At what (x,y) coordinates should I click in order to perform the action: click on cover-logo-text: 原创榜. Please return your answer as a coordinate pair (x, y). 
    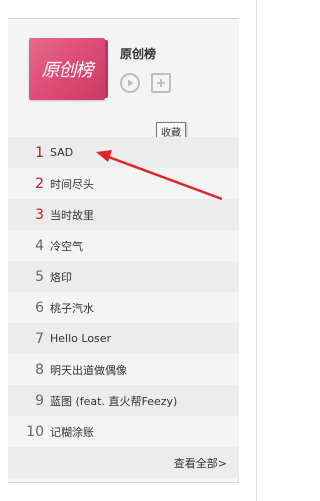
    Looking at the image, I should click on (67, 70).